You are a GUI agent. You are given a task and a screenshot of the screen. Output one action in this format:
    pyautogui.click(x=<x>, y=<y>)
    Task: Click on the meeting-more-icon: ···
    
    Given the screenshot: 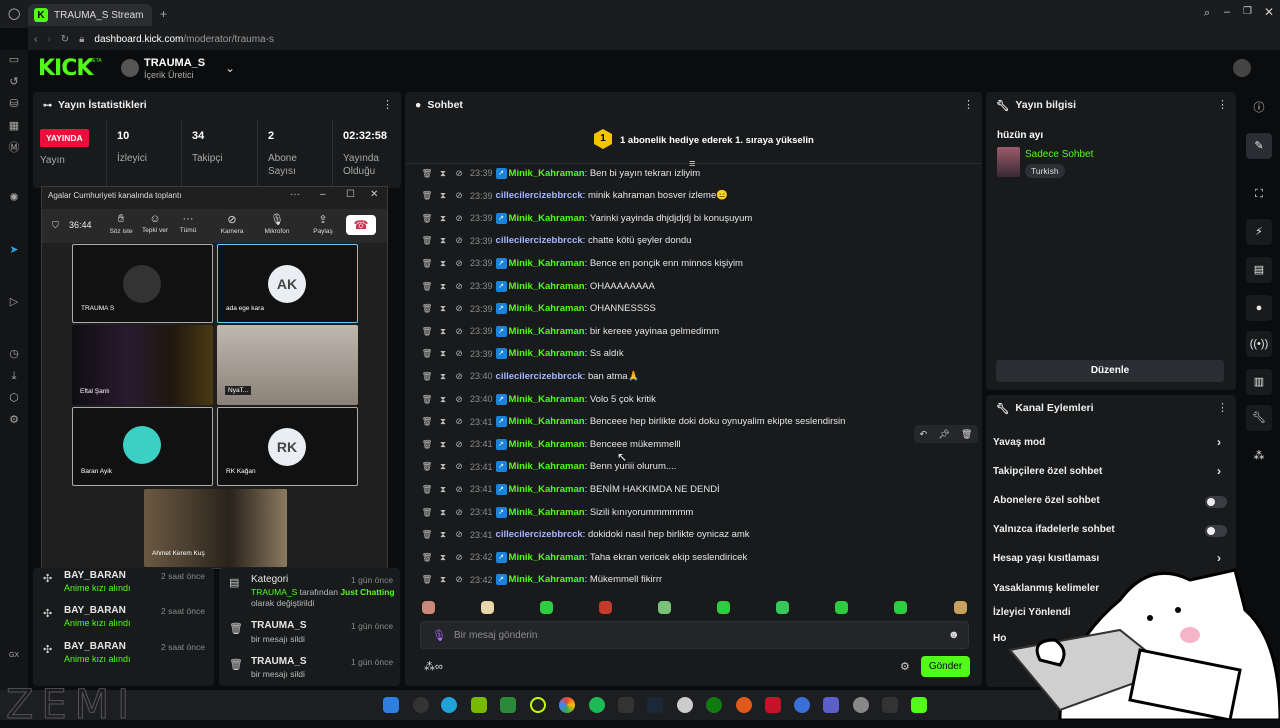 What is the action you would take?
    pyautogui.click(x=295, y=194)
    